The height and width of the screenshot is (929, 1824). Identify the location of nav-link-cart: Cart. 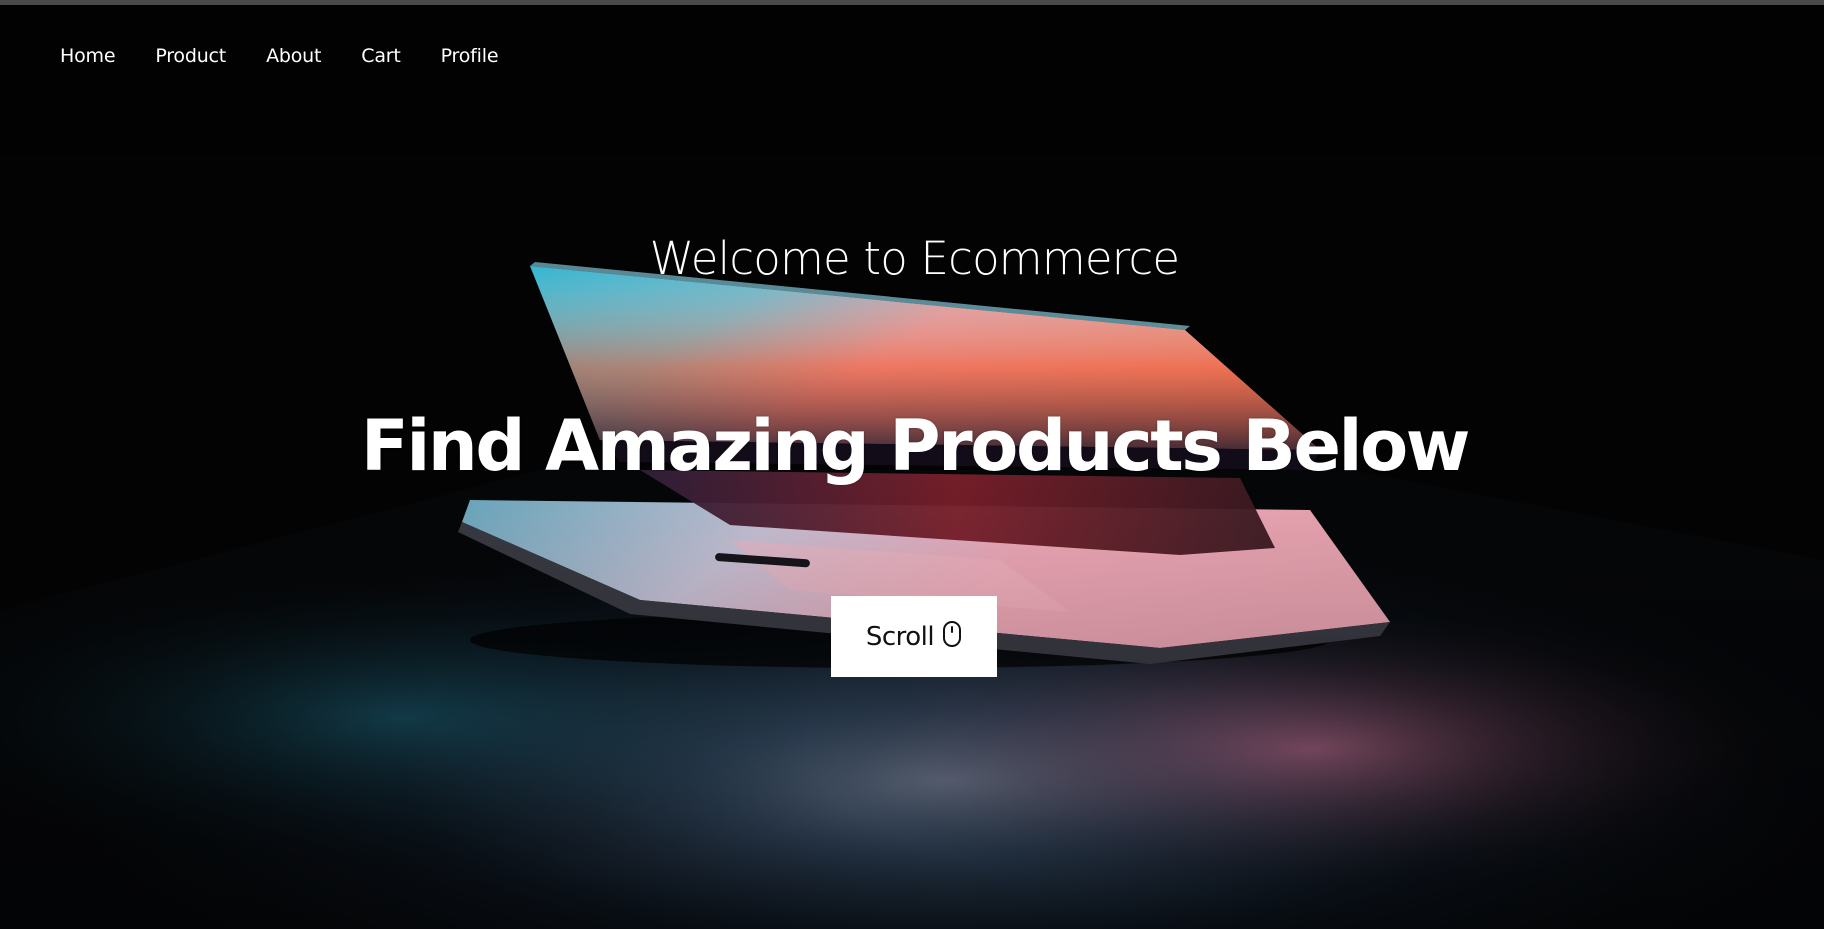
(381, 56).